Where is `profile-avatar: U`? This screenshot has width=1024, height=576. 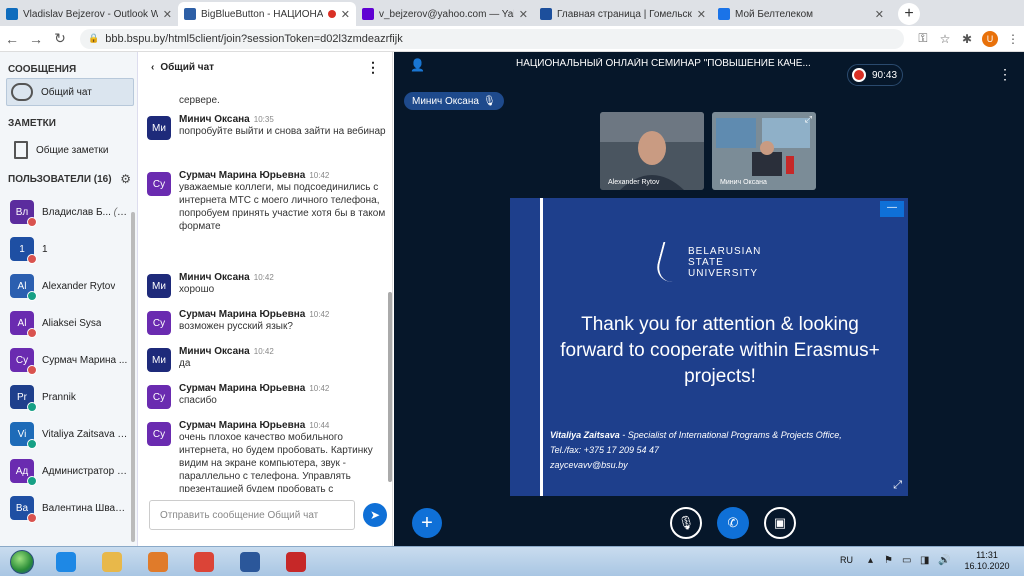 profile-avatar: U is located at coordinates (990, 38).